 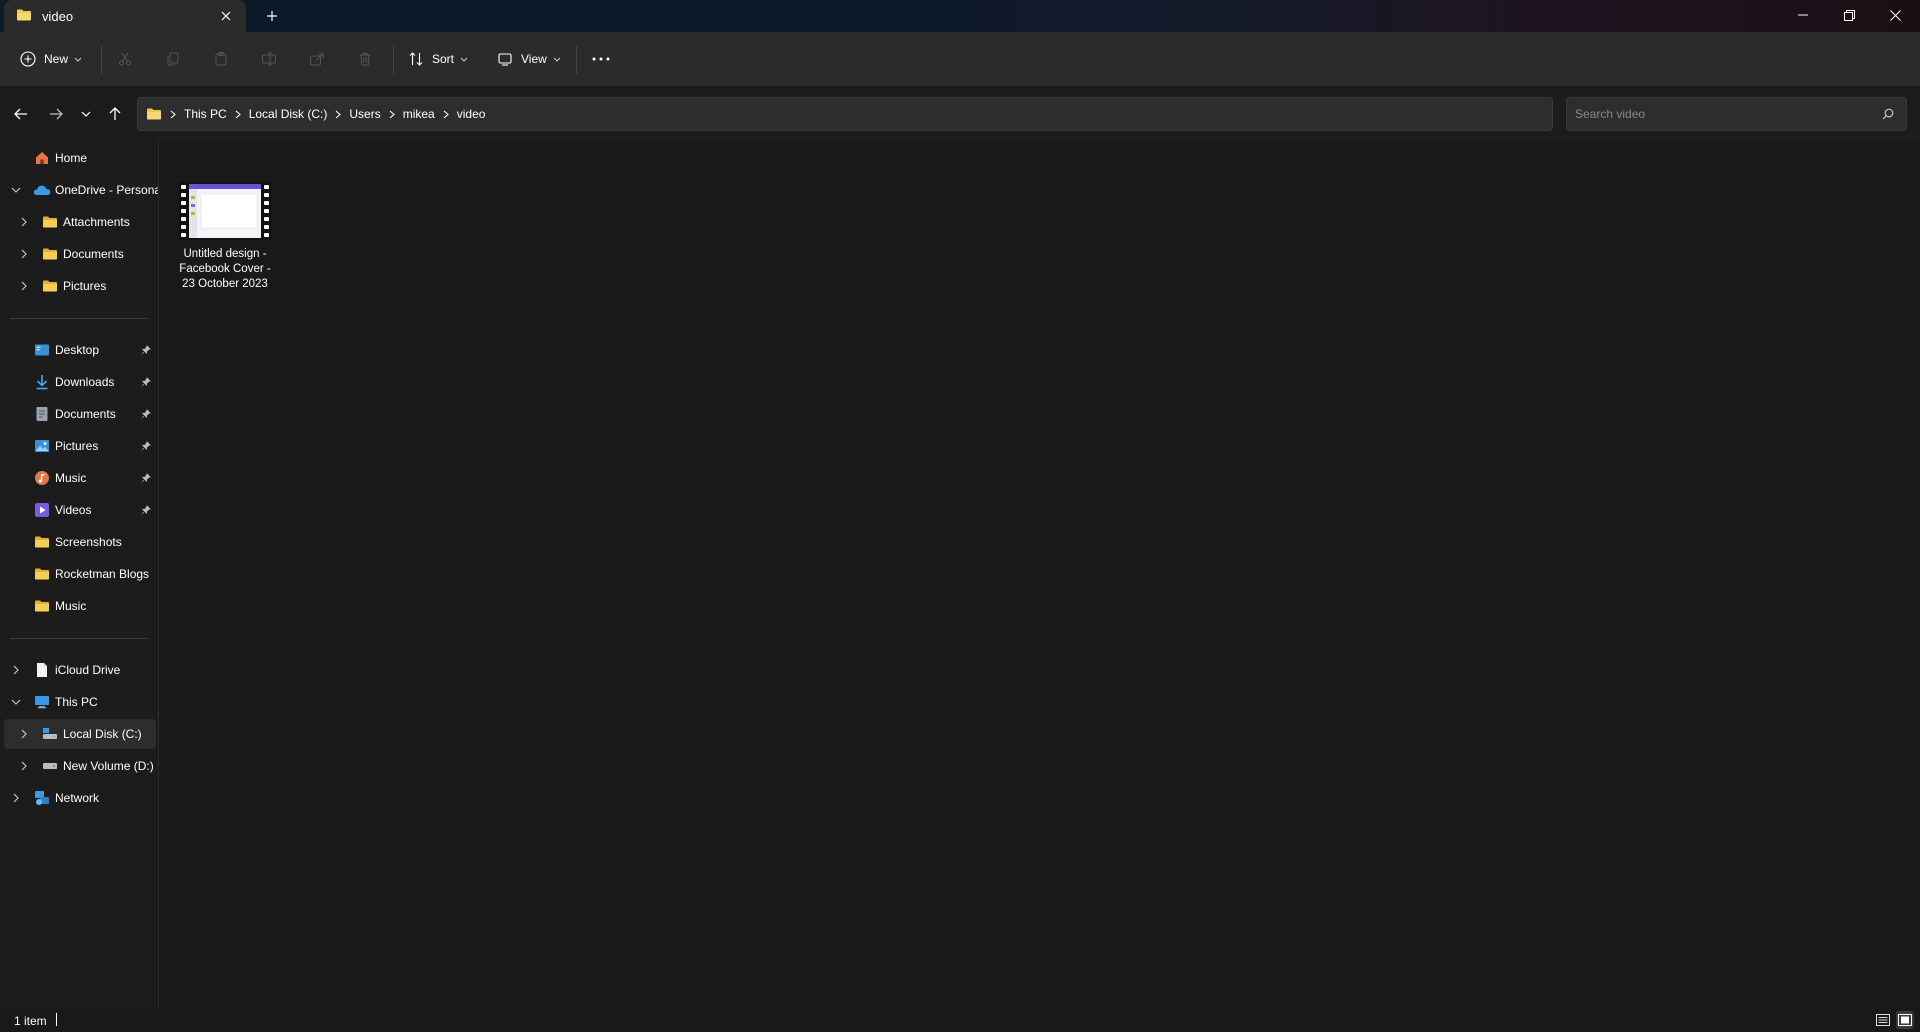 I want to click on breadcrumb-this-pc: This PC, so click(x=205, y=114).